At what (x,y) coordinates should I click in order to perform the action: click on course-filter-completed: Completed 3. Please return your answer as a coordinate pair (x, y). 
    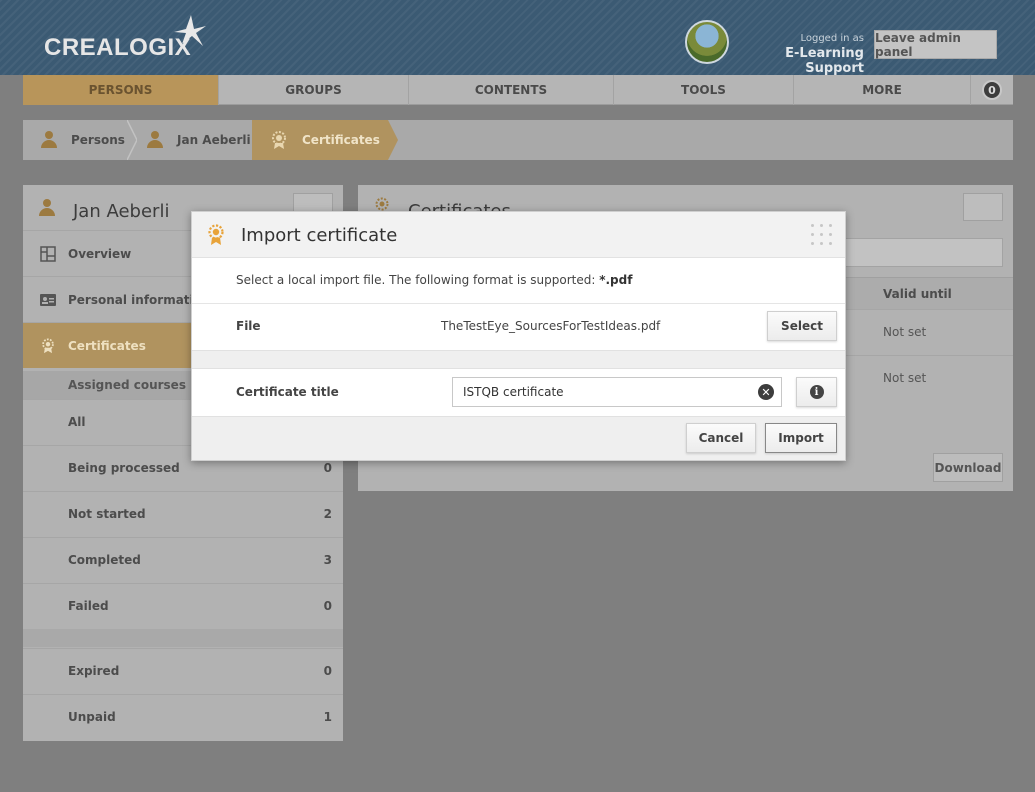
    Looking at the image, I should click on (183, 560).